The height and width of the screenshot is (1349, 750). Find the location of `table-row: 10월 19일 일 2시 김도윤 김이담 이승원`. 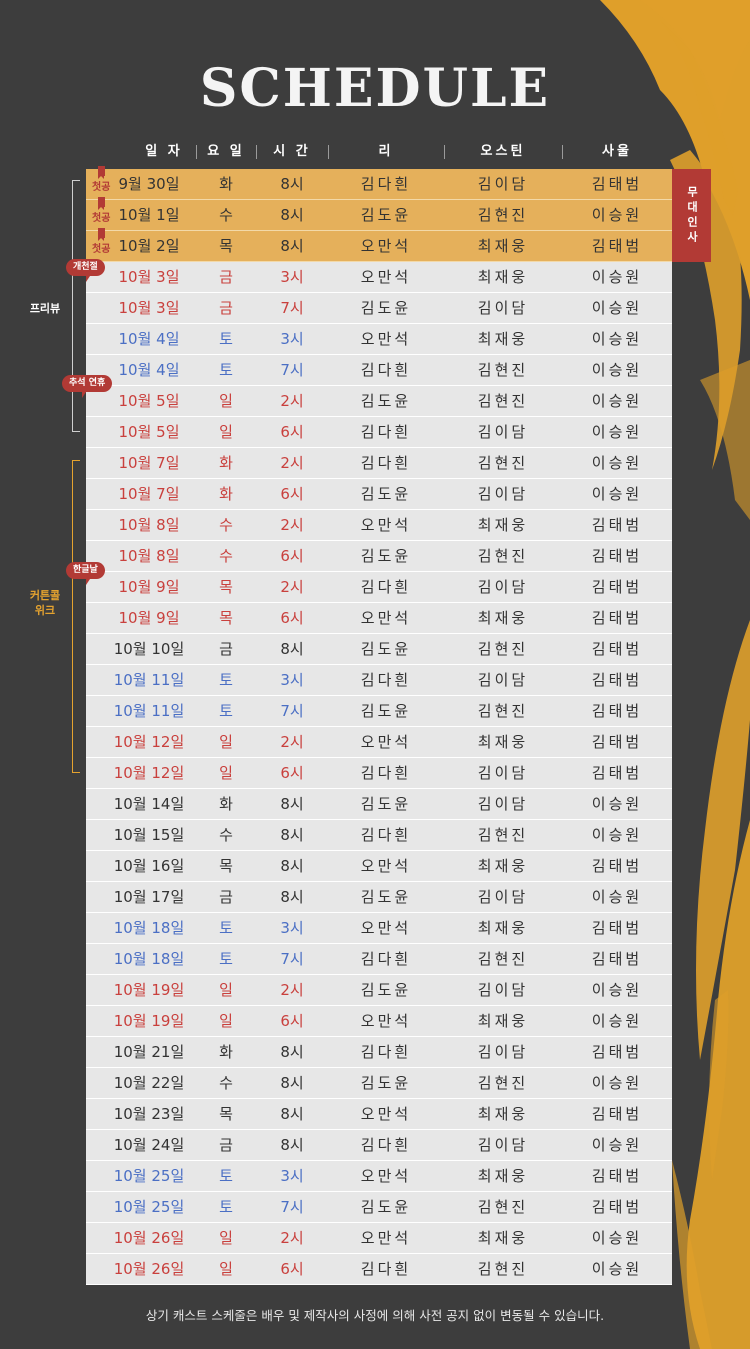

table-row: 10월 19일 일 2시 김도윤 김이담 이승원 is located at coordinates (379, 990).